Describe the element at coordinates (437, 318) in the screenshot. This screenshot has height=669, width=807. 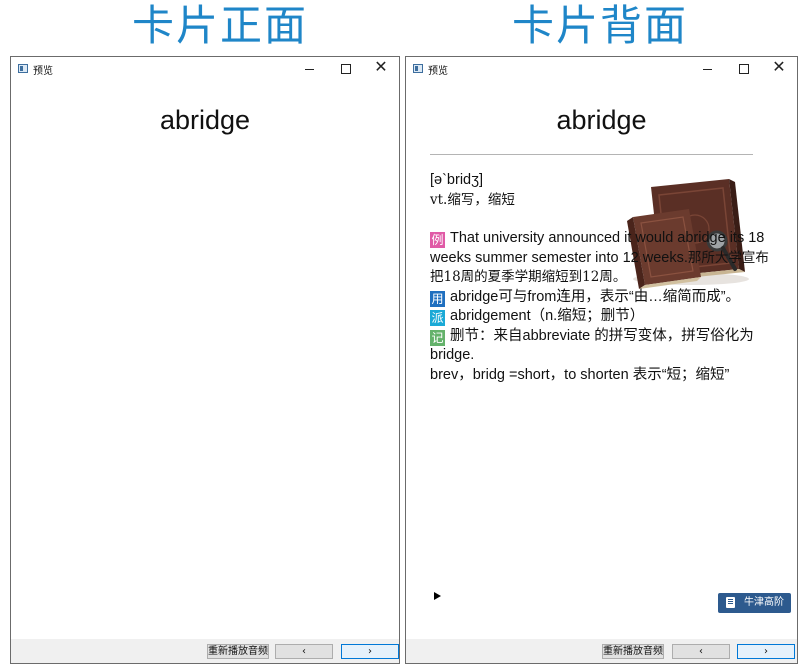
I see `derivation-badge: 派` at that location.